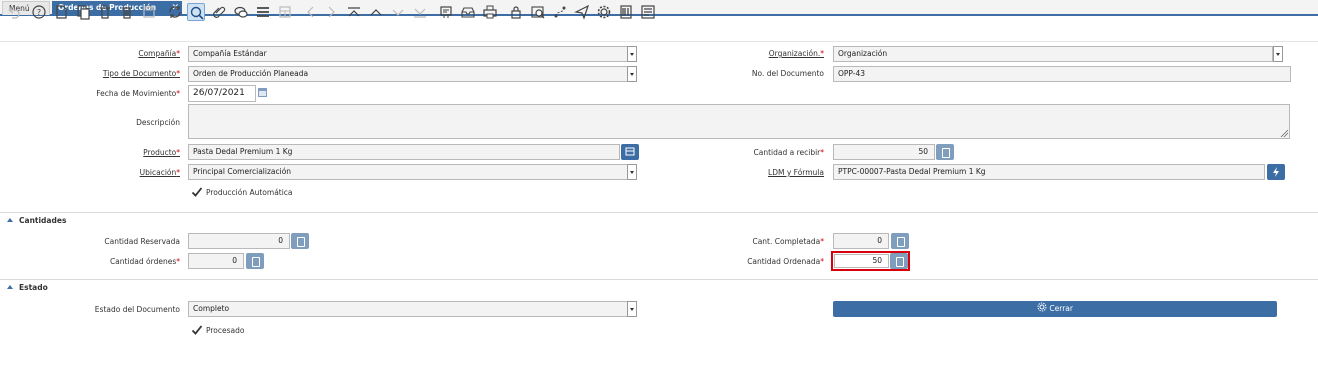 This screenshot has width=1318, height=370. What do you see at coordinates (560, 12) in the screenshot?
I see `workflow-icon` at bounding box center [560, 12].